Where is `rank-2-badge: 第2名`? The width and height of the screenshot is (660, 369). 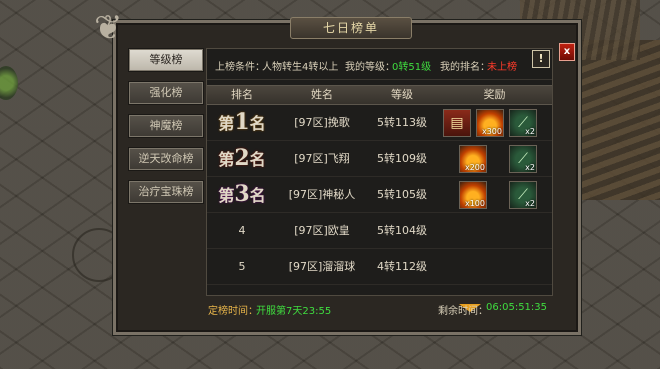
rank-2-badge: 第2名 is located at coordinates (242, 158).